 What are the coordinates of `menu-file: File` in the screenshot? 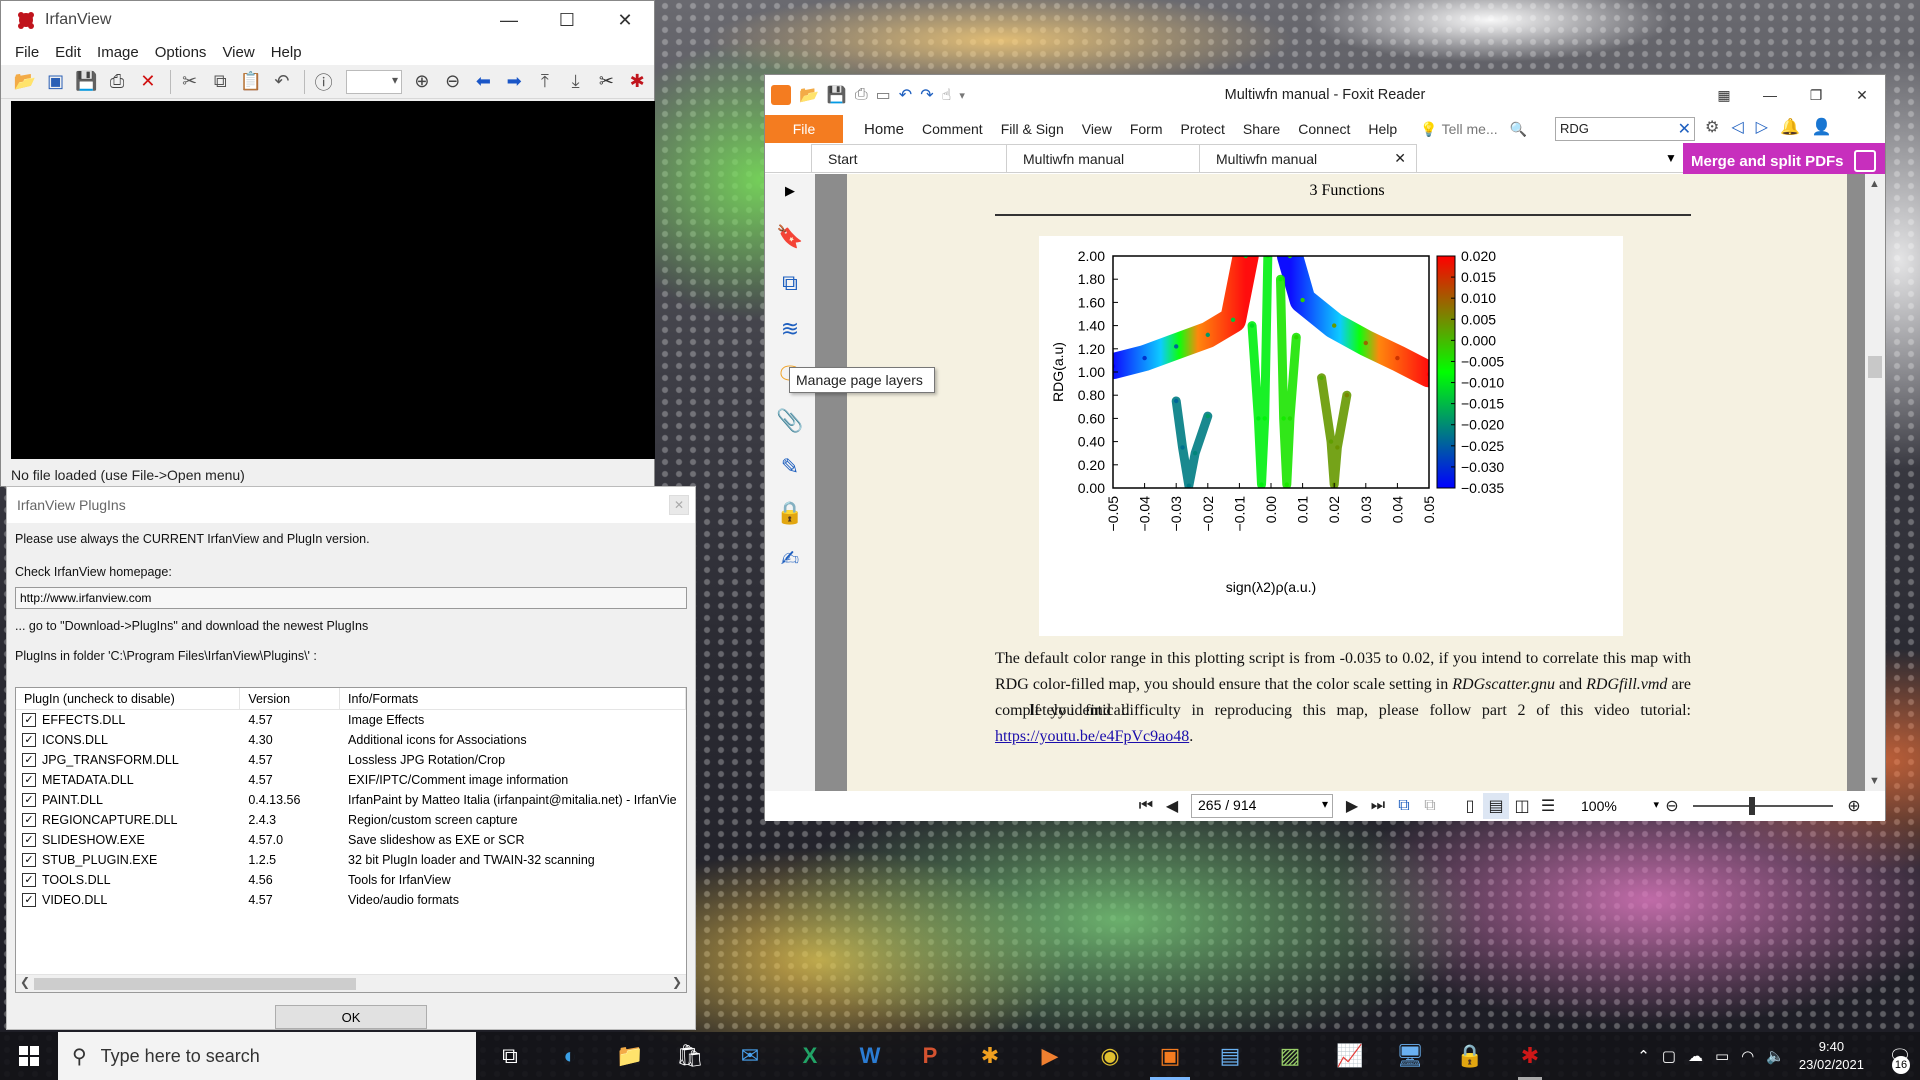 It's located at (27, 52).